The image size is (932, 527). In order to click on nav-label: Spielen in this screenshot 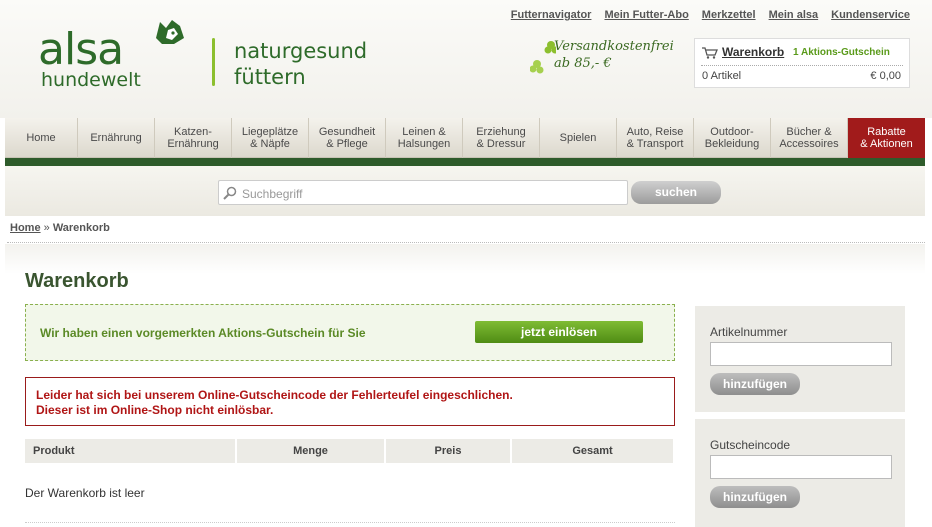, I will do `click(578, 138)`.